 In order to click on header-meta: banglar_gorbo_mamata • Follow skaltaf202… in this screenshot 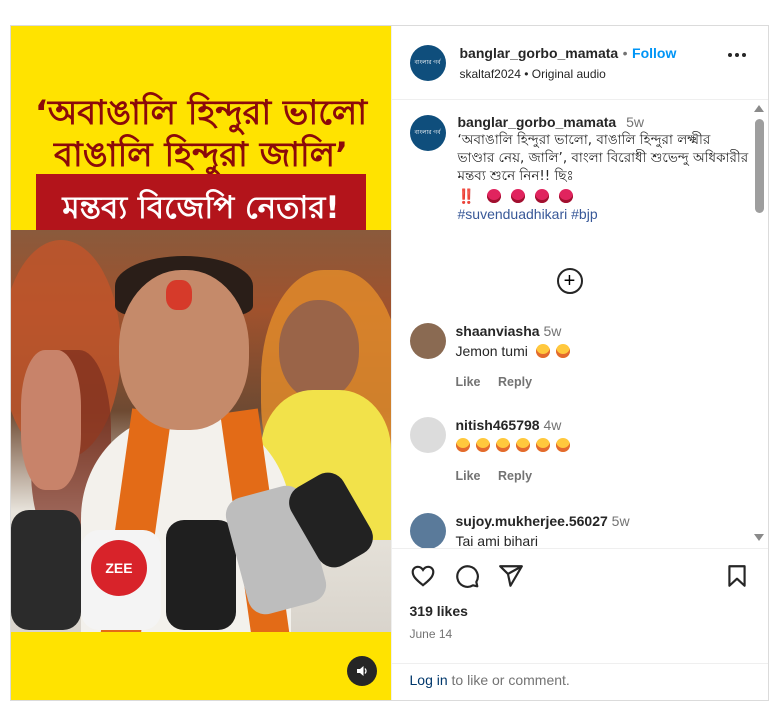, I will do `click(568, 63)`.